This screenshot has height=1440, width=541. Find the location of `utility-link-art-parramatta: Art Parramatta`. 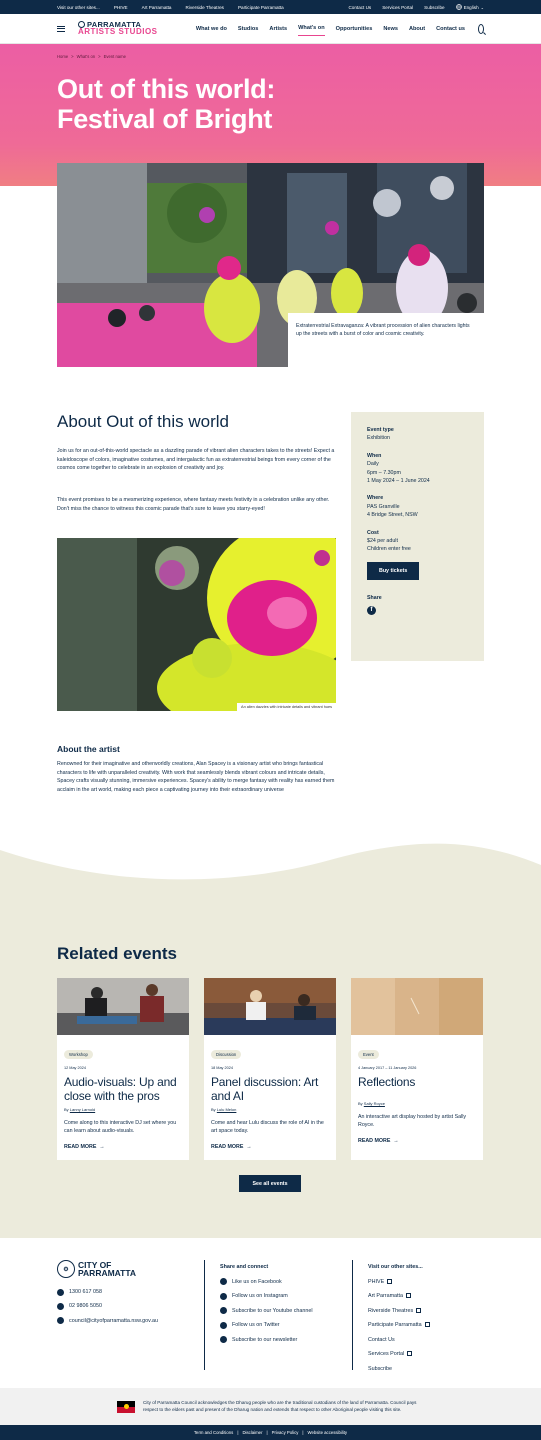

utility-link-art-parramatta: Art Parramatta is located at coordinates (157, 7).